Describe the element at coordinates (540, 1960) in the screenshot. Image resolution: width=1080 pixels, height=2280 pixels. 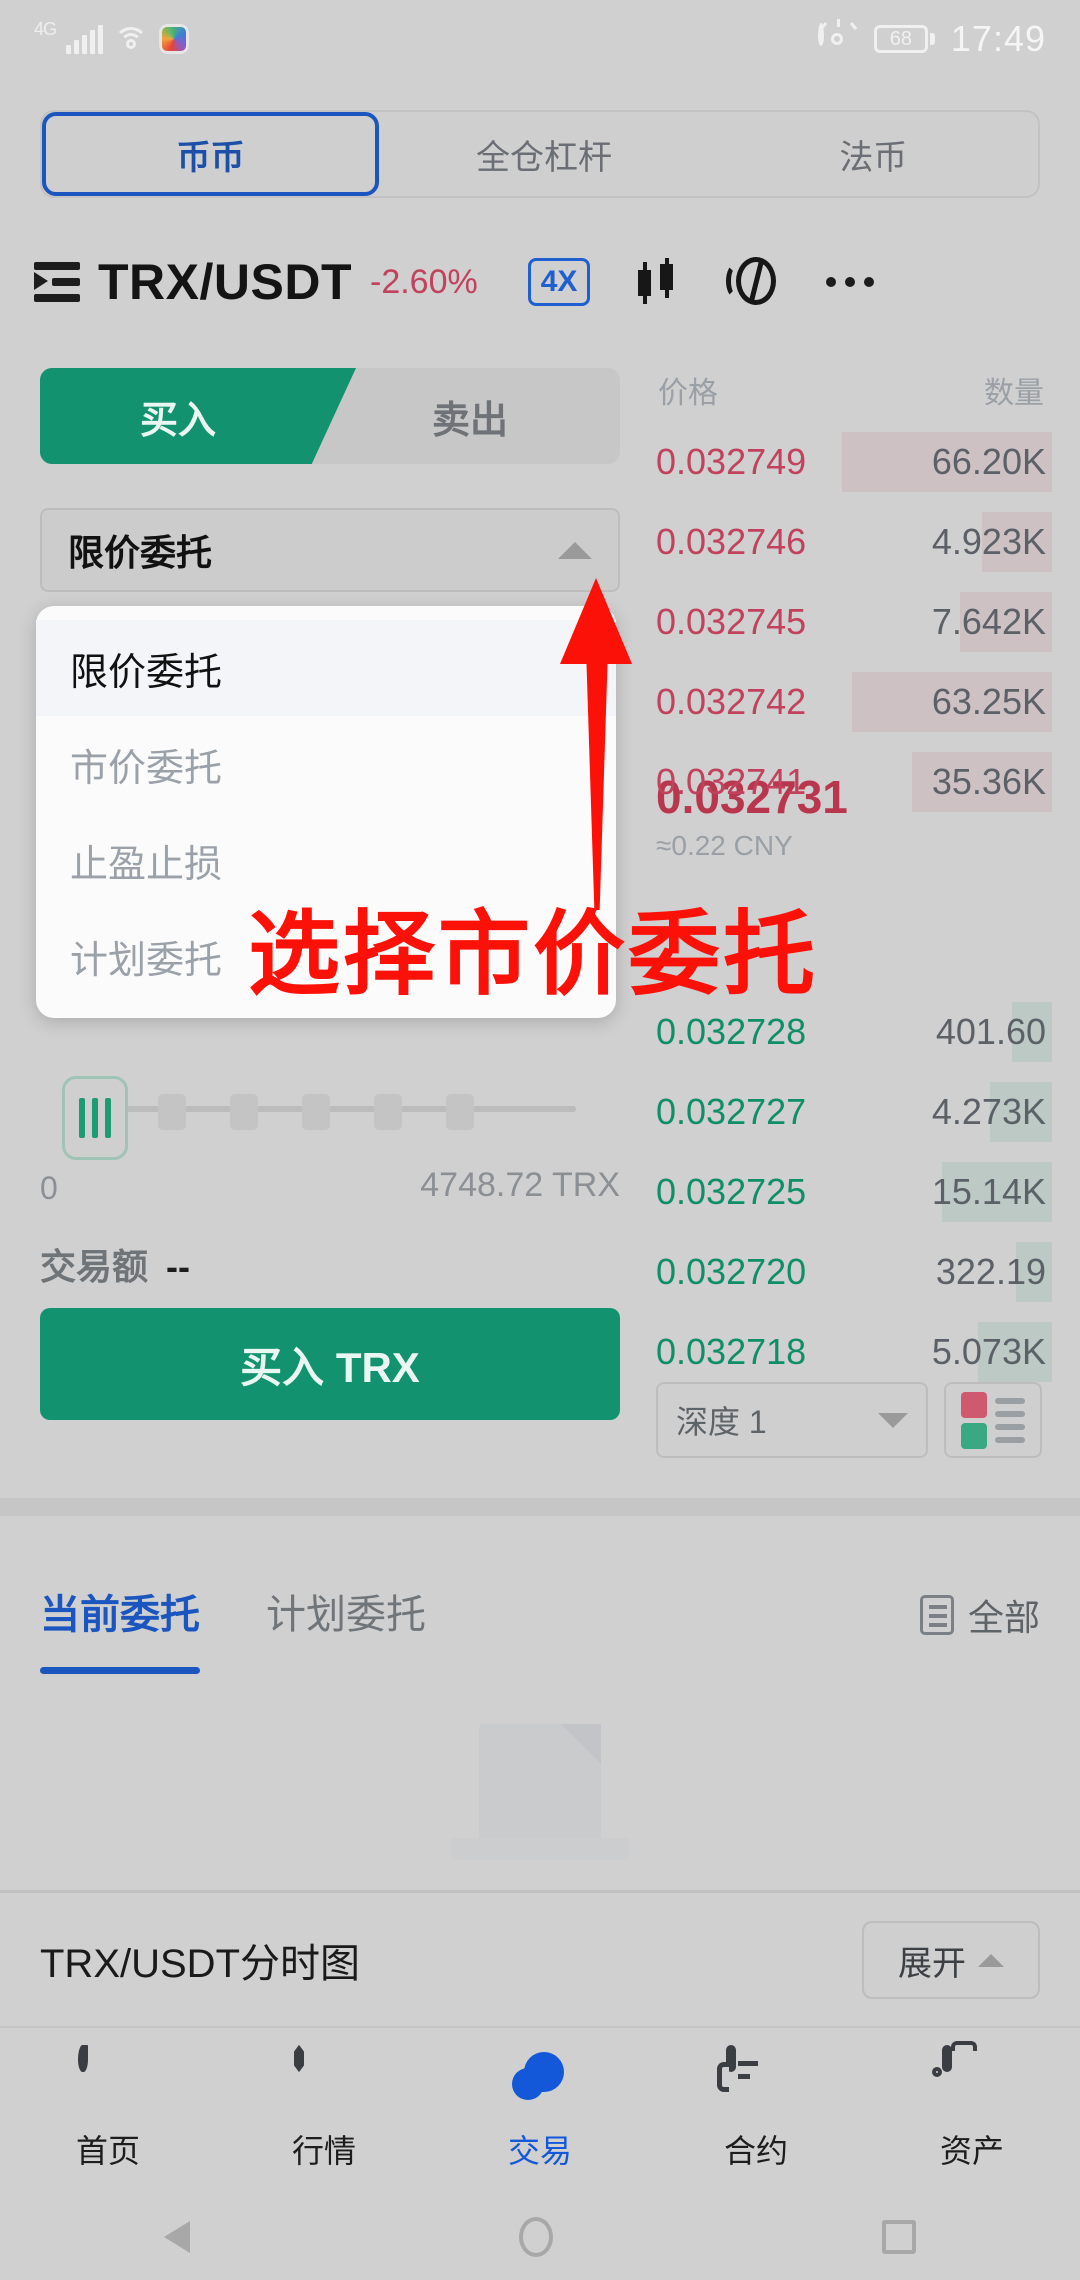
I see `chart-bar: TRX/USDT分时图 展开` at that location.